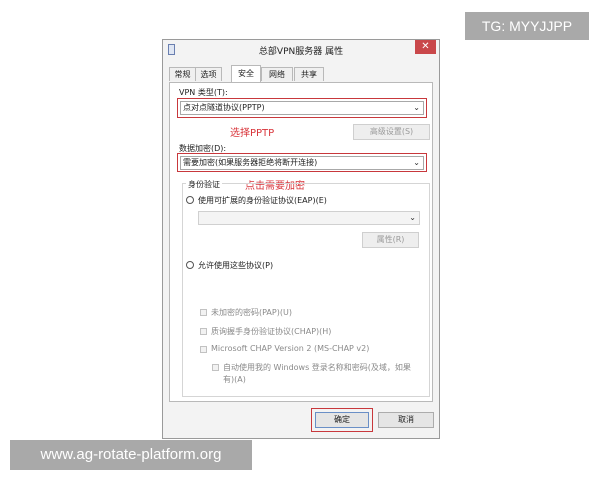  Describe the element at coordinates (203, 349) in the screenshot. I see `mschap-checkbox` at that location.